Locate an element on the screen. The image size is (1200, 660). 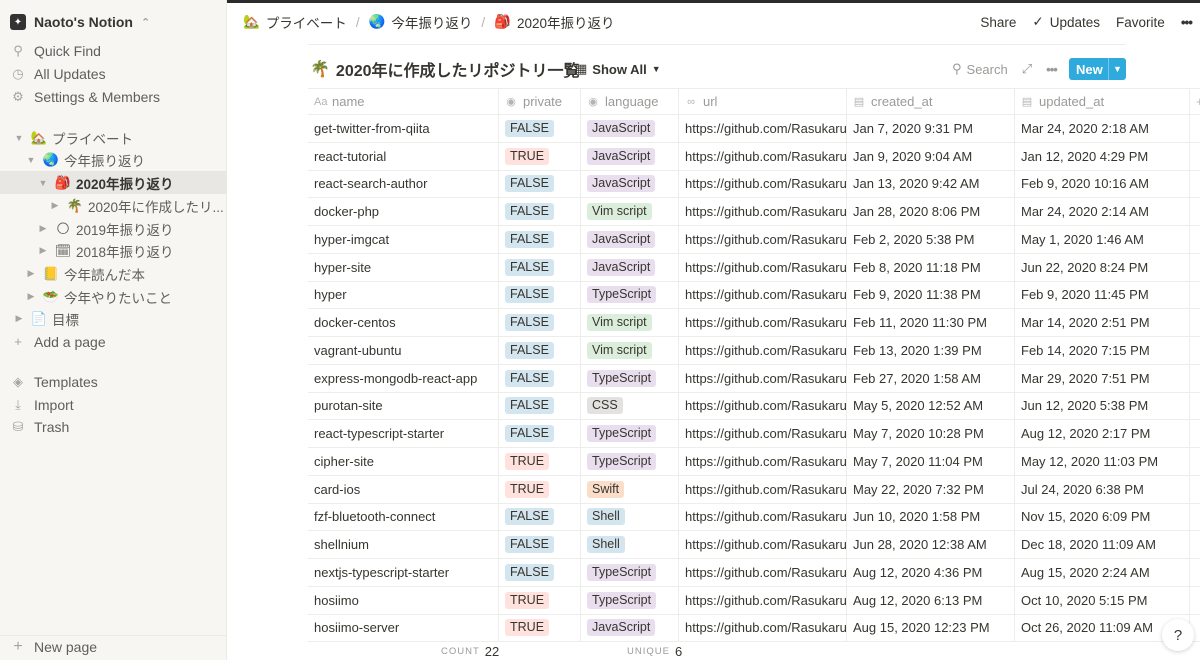
cell-name: express-mongodb-react-app is located at coordinates (403, 378).